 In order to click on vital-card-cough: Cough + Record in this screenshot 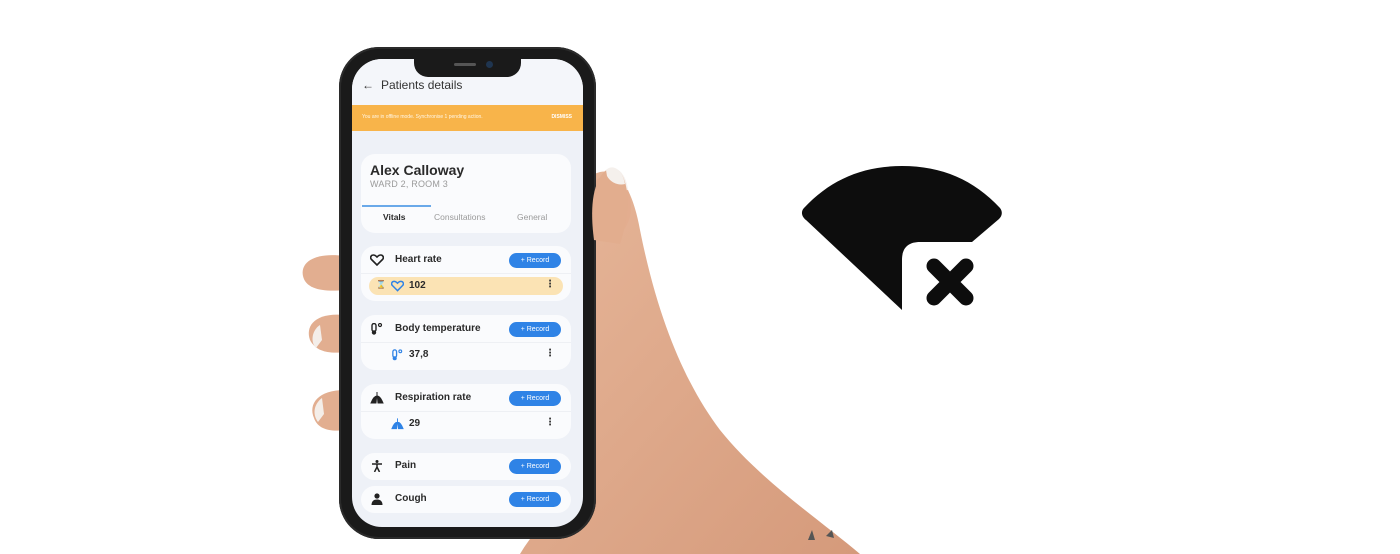, I will do `click(466, 499)`.